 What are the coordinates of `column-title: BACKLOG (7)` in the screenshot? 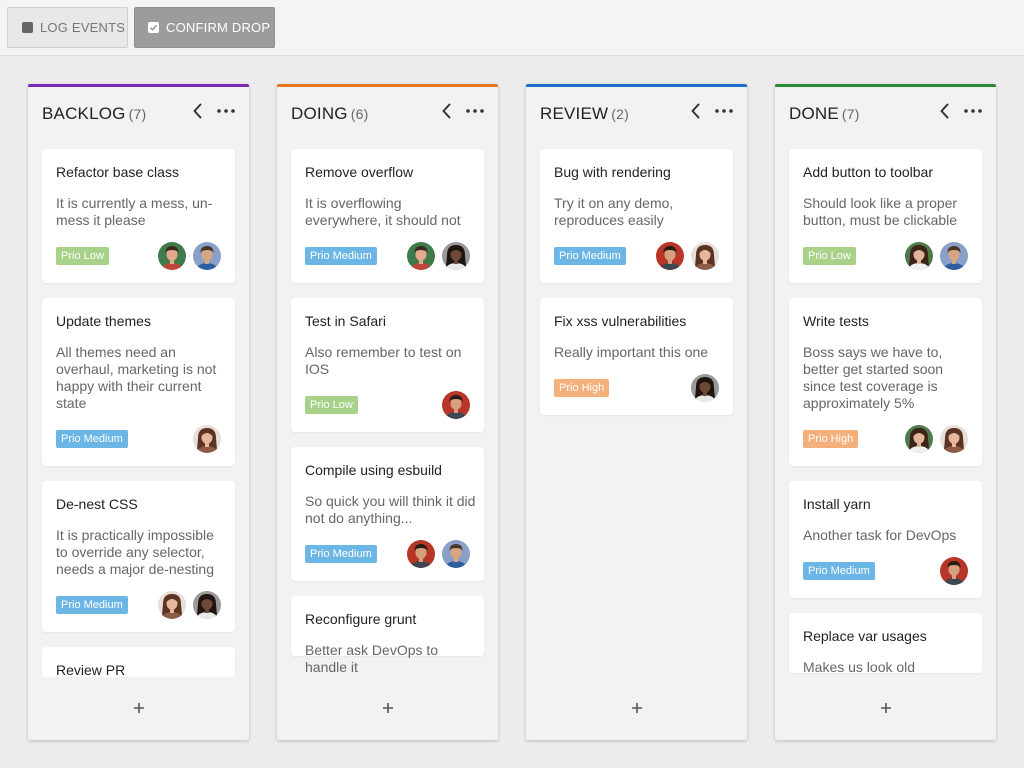 It's located at (94, 113).